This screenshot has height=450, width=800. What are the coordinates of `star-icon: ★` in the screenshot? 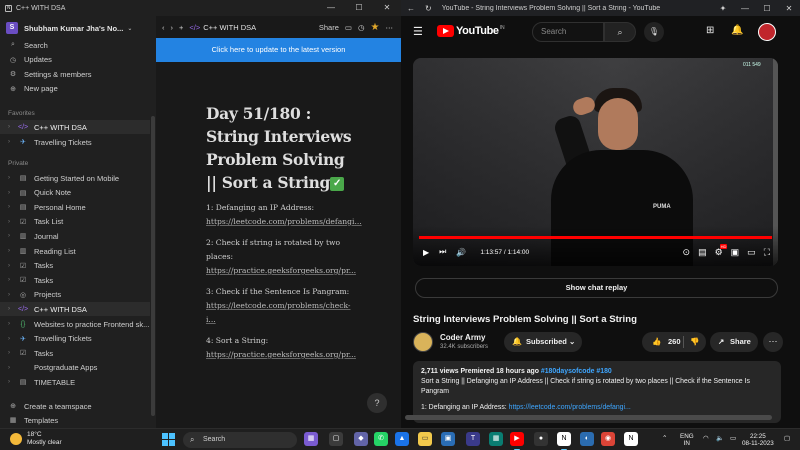 It's located at (375, 27).